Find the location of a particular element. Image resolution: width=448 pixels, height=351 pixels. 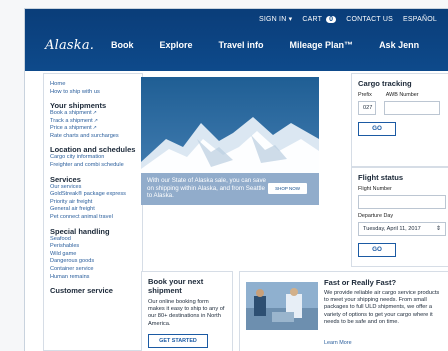

get-started-button: GET STARTED is located at coordinates (178, 341).